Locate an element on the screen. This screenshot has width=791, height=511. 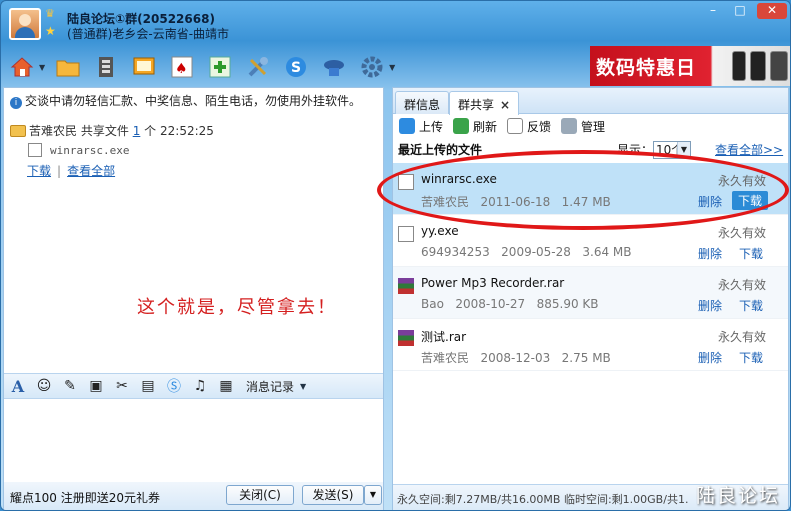
tools-icon is located at coordinates (258, 67).